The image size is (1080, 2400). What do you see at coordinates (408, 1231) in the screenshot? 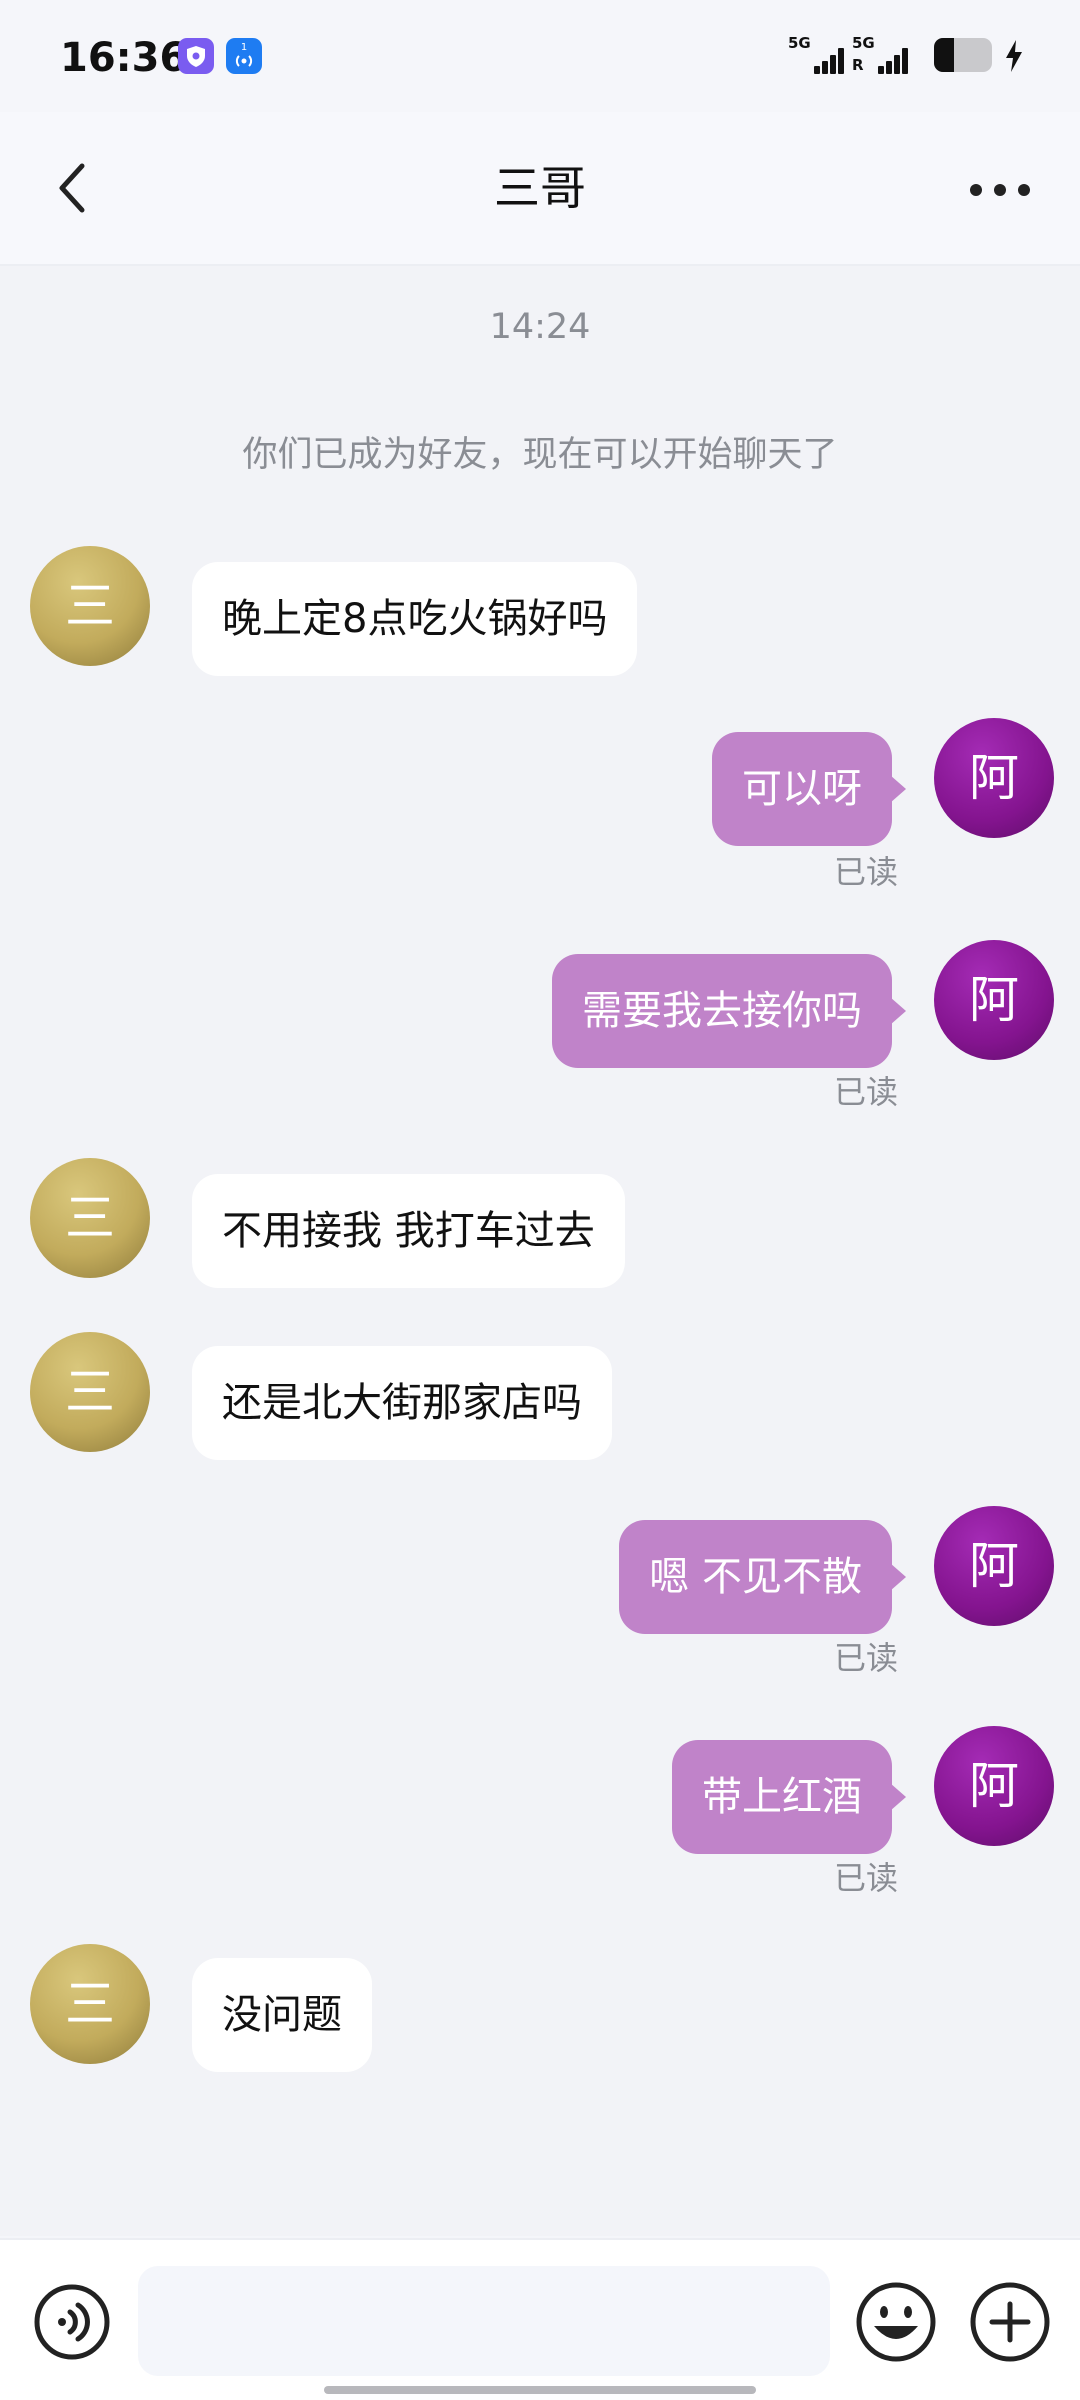
I see `message-bubble-received: 不用接我 我打车过去` at bounding box center [408, 1231].